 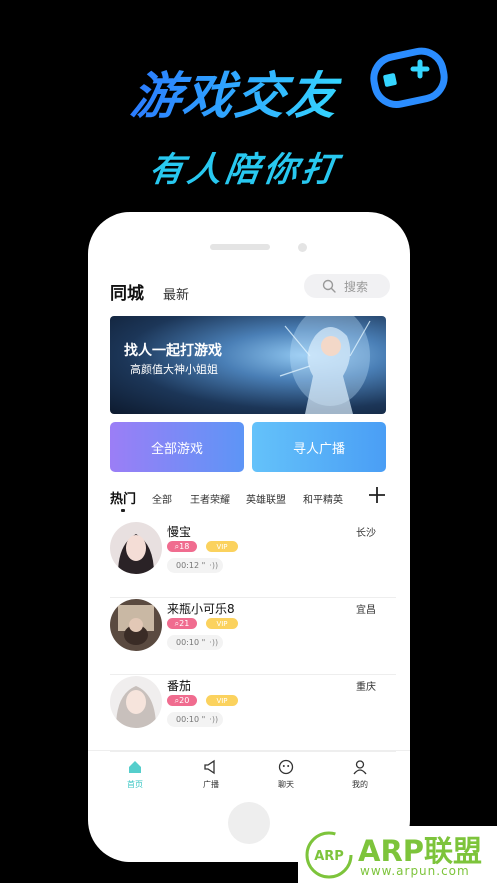 What do you see at coordinates (182, 546) in the screenshot?
I see `message-count-badge: ⌕ 18` at bounding box center [182, 546].